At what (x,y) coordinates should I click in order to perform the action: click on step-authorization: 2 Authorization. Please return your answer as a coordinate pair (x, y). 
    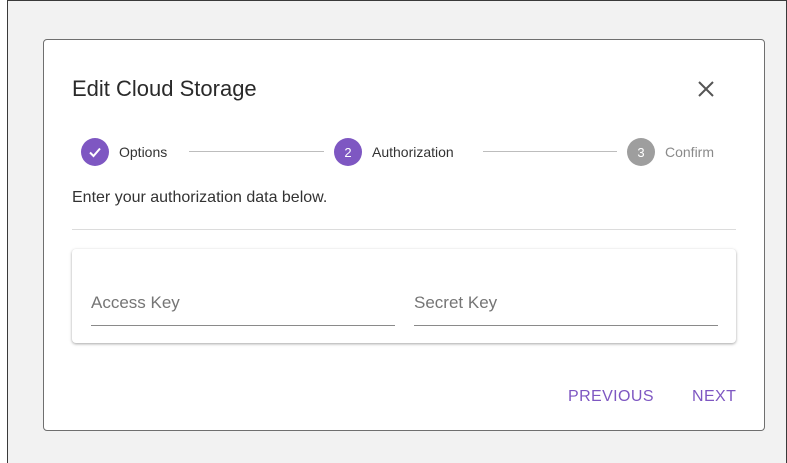
    Looking at the image, I should click on (394, 152).